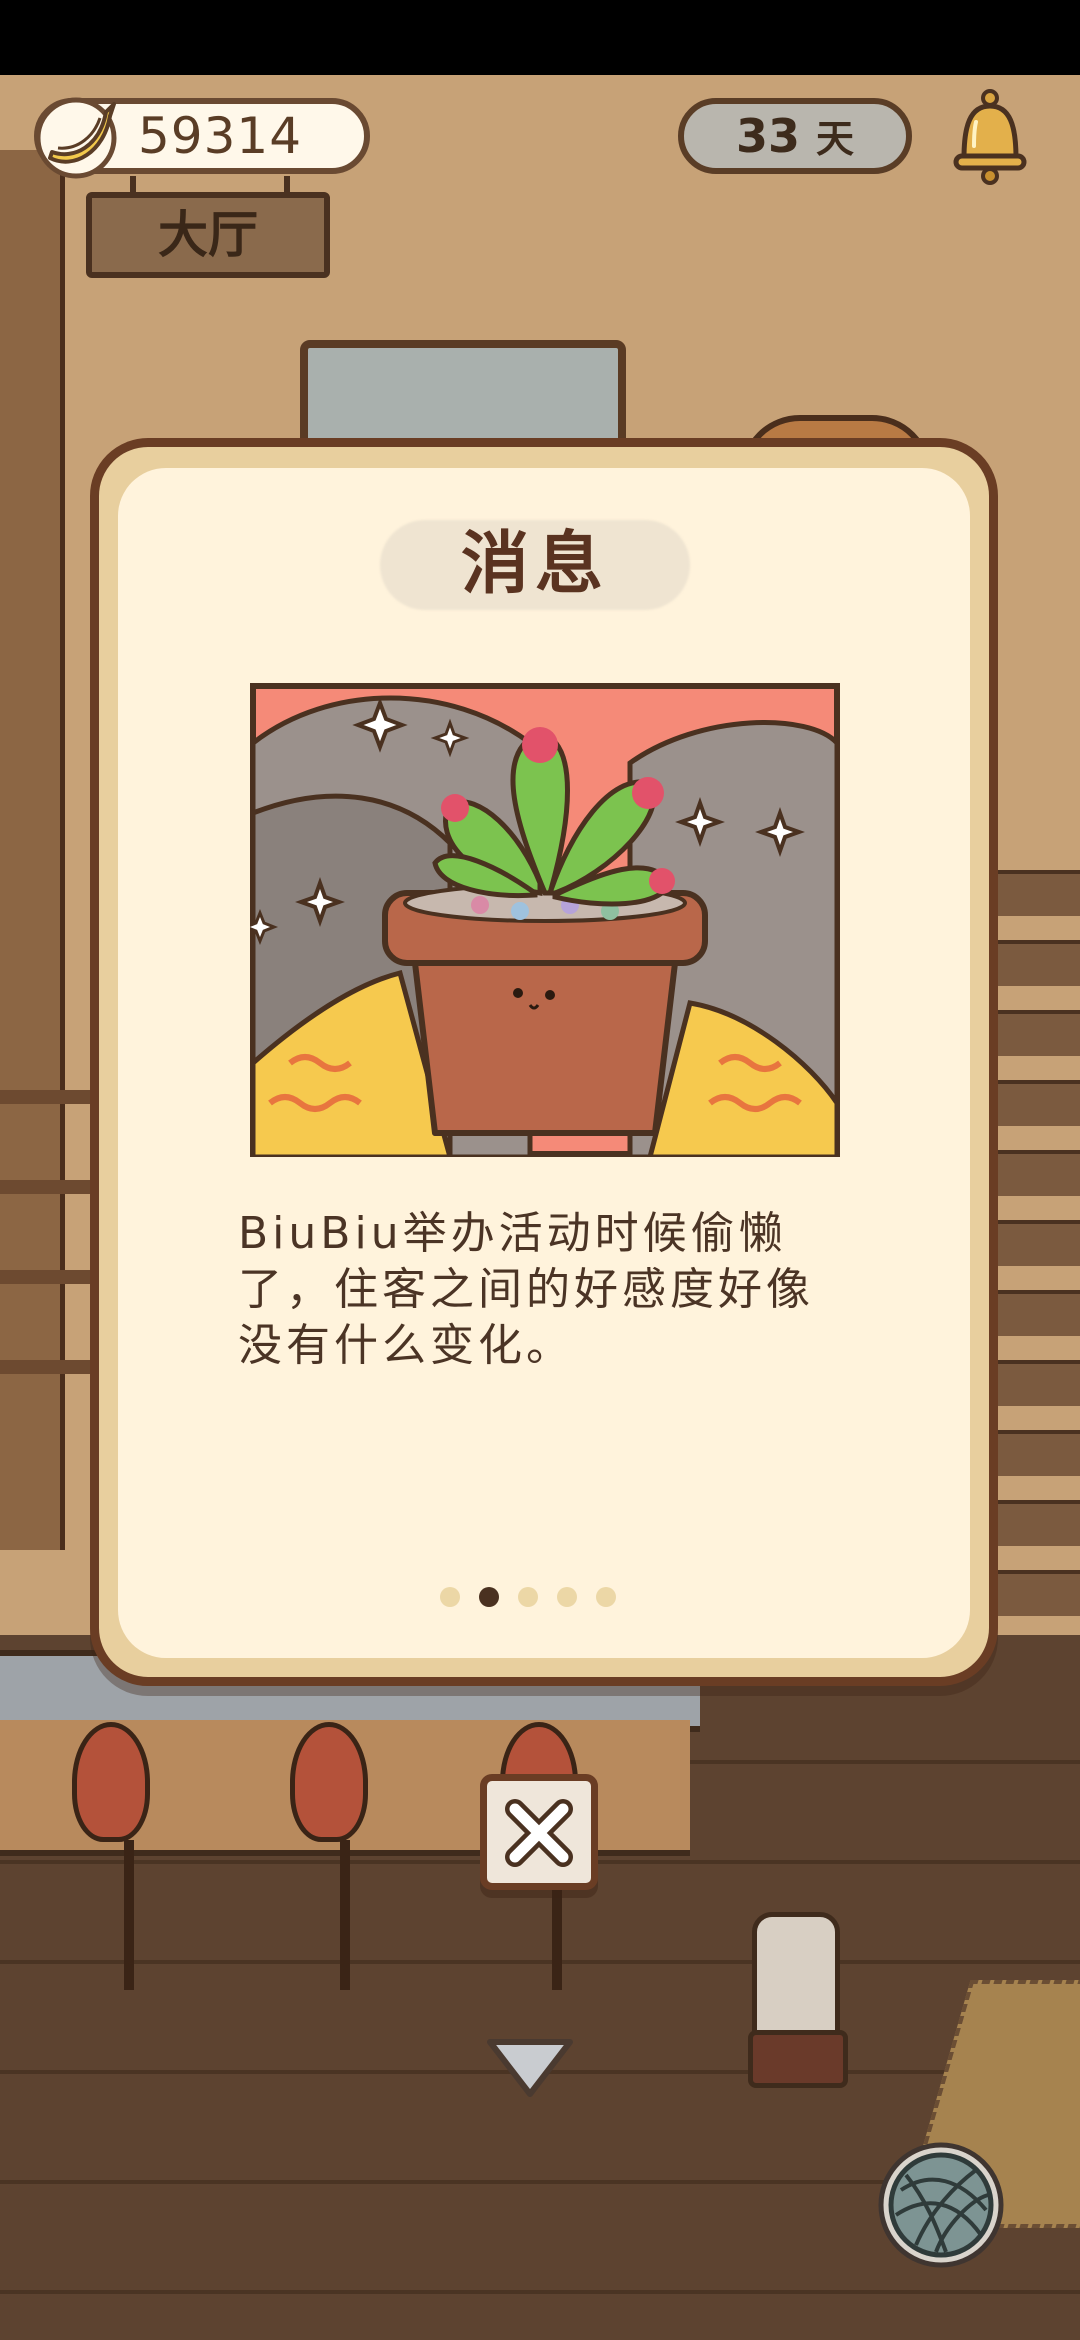 This screenshot has width=1080, height=2340. What do you see at coordinates (941, 2205) in the screenshot?
I see `yarn-ball-icon` at bounding box center [941, 2205].